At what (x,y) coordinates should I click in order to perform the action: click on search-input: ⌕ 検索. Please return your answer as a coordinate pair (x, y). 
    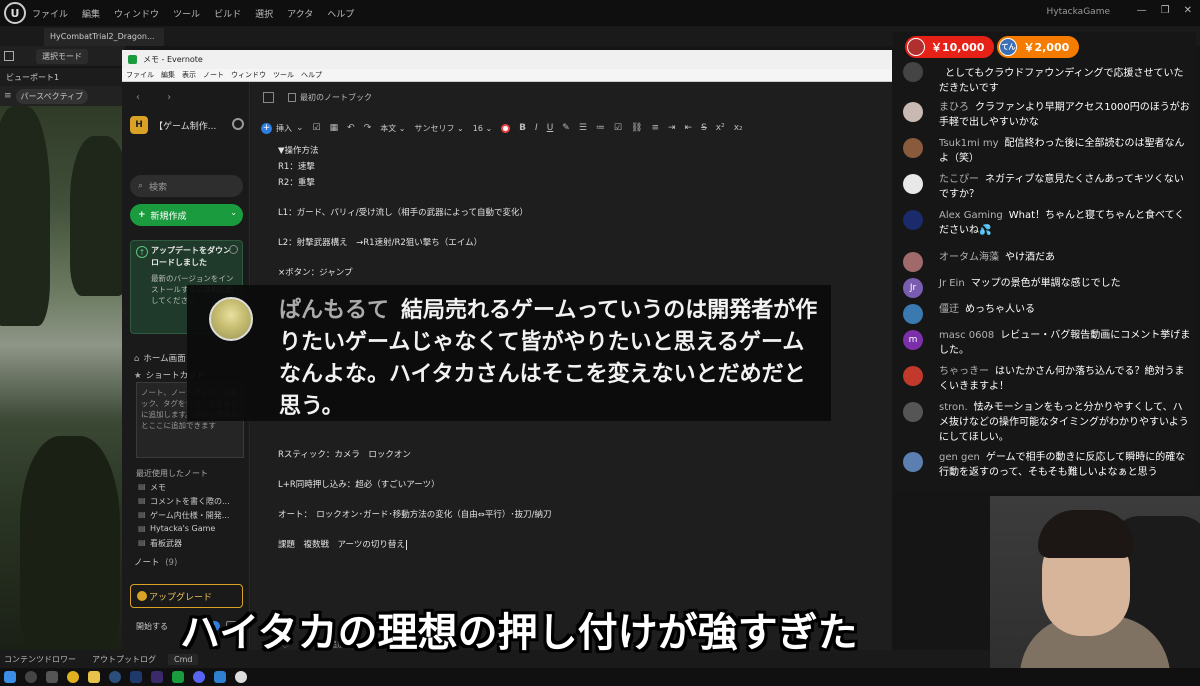
    Looking at the image, I should click on (186, 186).